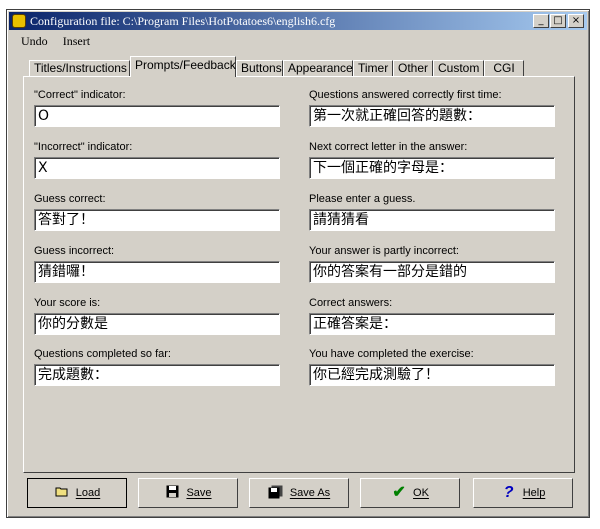 The width and height of the screenshot is (600, 529). I want to click on load-button: Load, so click(77, 493).